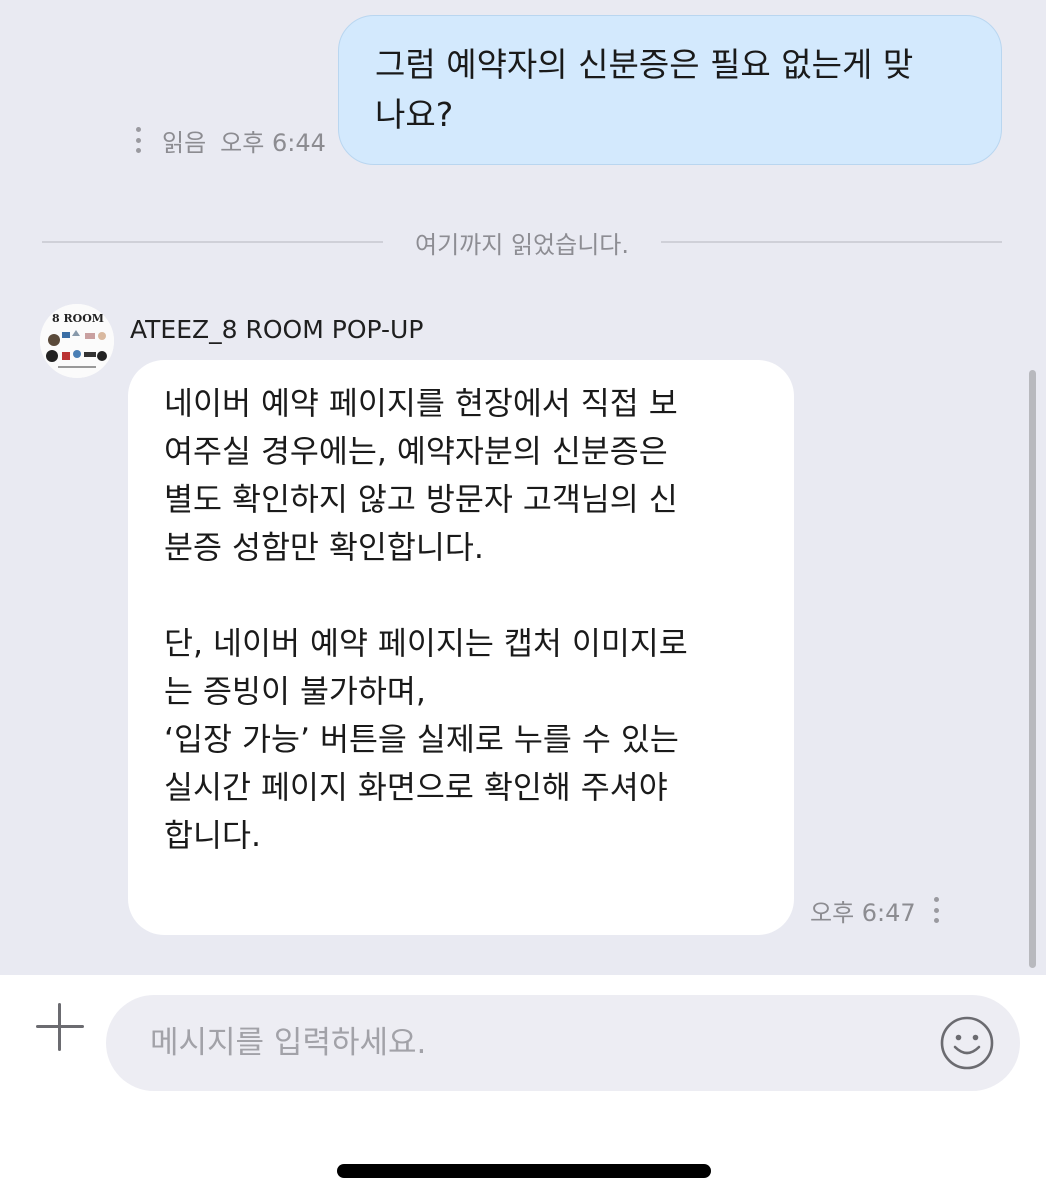 The width and height of the screenshot is (1046, 1200). I want to click on read-status: 읽음, so click(184, 142).